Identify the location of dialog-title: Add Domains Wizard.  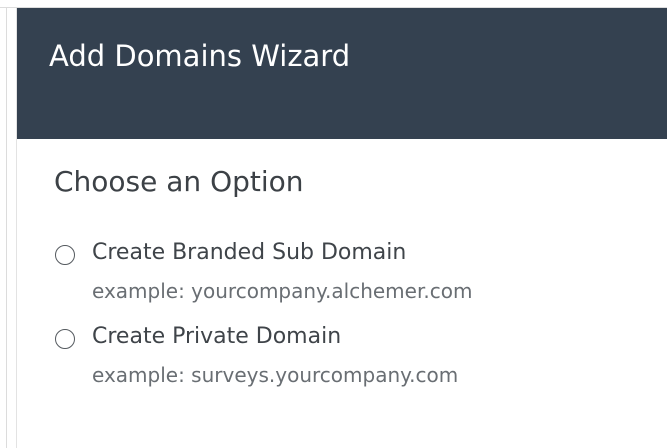
(200, 56).